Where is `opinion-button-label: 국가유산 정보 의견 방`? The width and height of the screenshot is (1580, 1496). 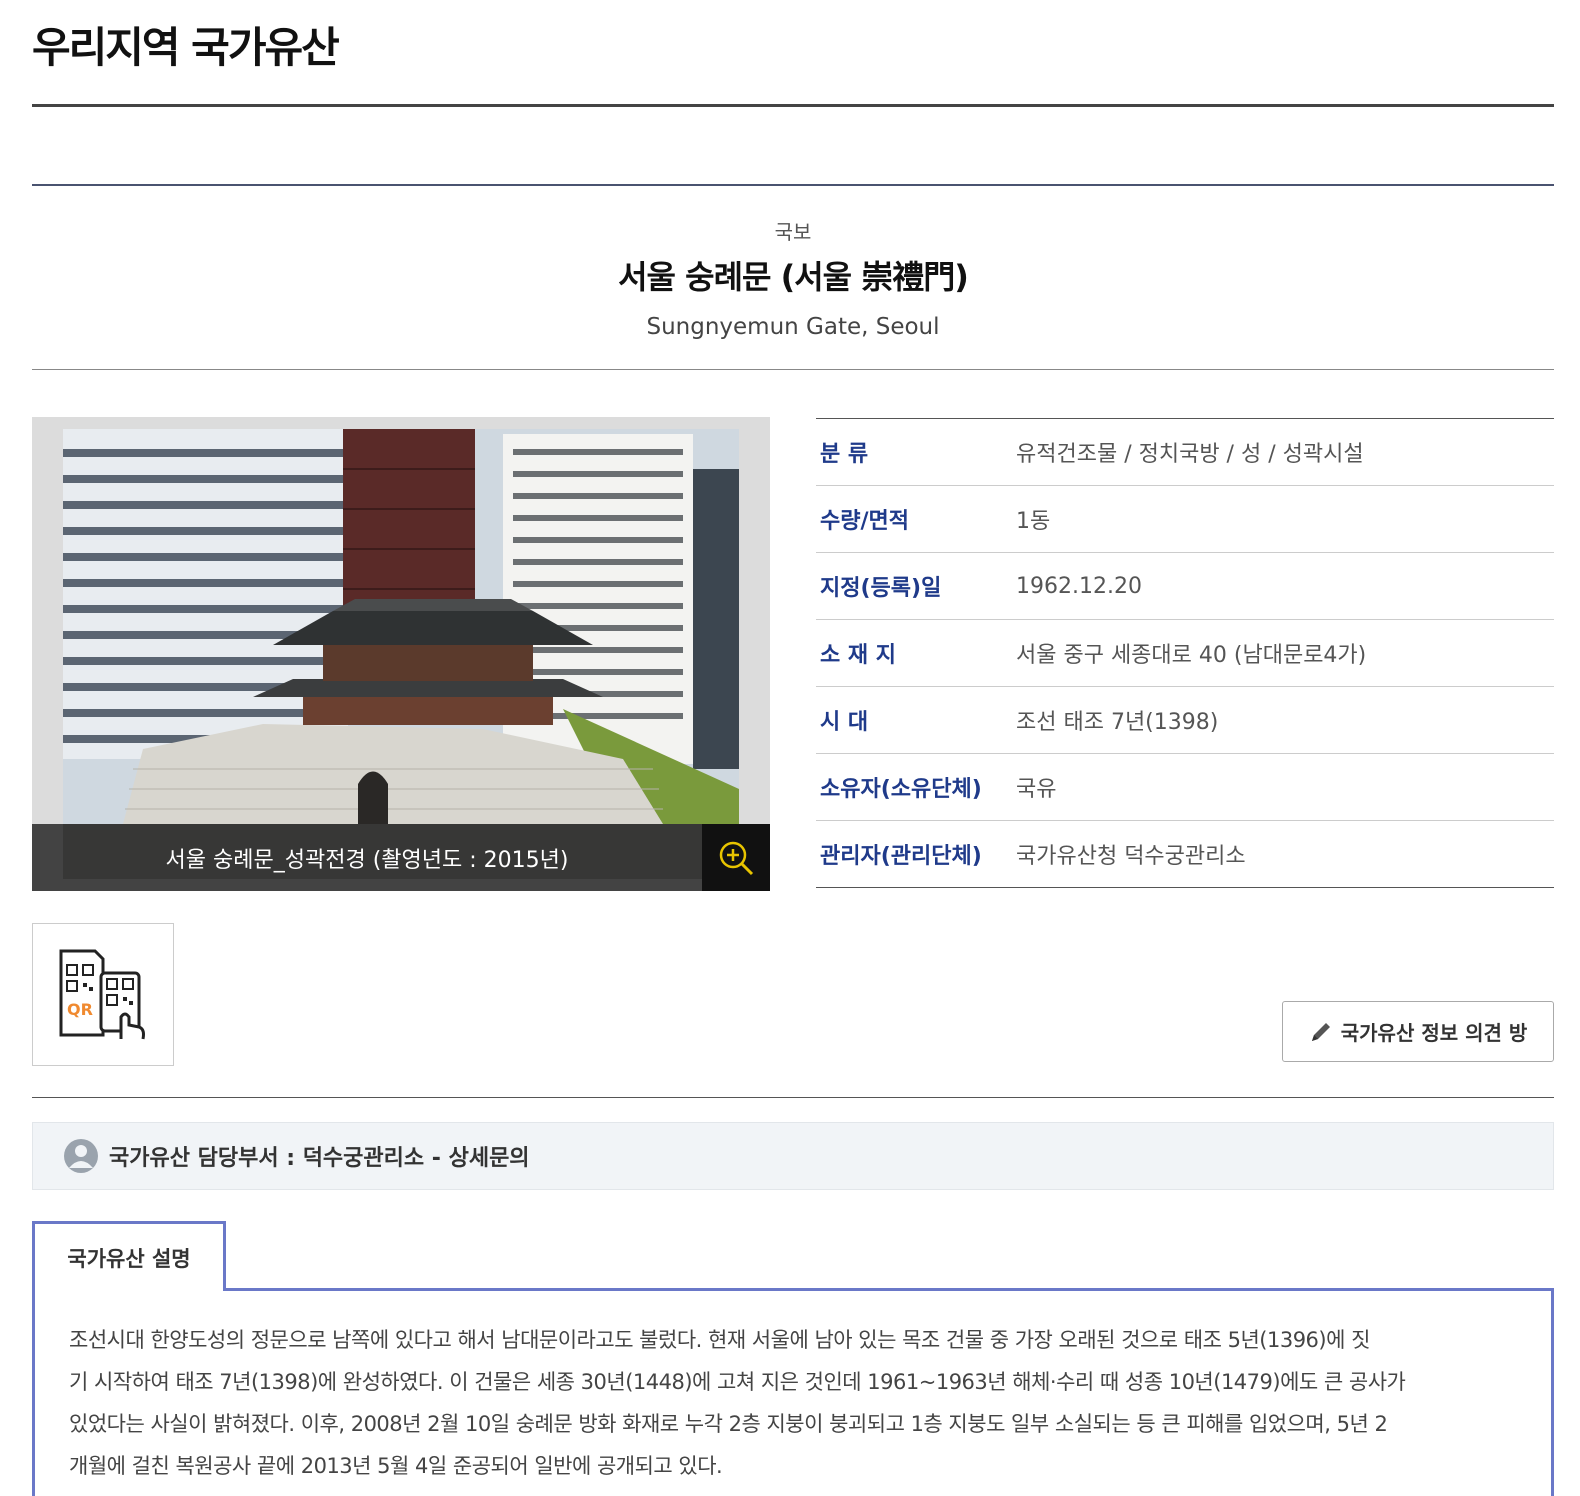 opinion-button-label: 국가유산 정보 의견 방 is located at coordinates (1434, 1033).